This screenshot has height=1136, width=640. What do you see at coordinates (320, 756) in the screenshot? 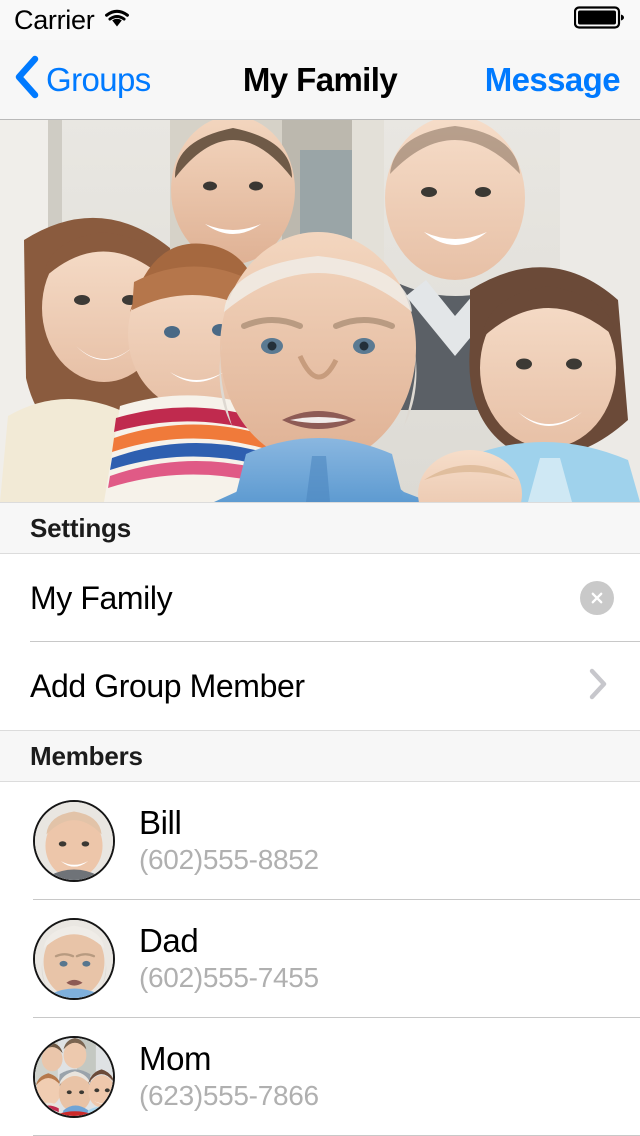
I see `members-section-header: Members` at bounding box center [320, 756].